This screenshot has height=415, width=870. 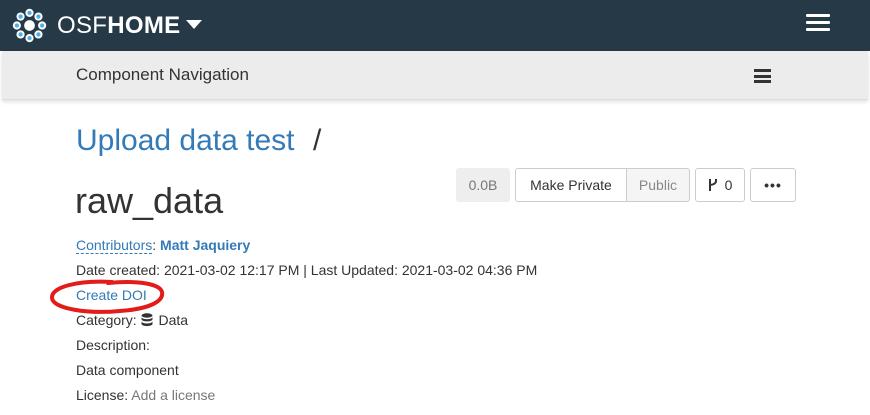 I want to click on fork-count: 0, so click(x=728, y=185).